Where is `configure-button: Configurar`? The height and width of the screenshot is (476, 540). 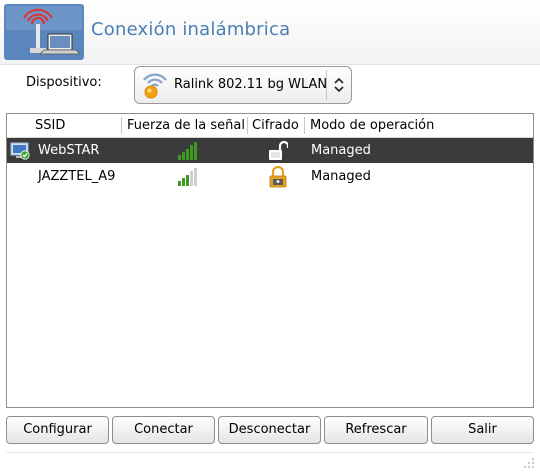
configure-button: Configurar is located at coordinates (57, 430).